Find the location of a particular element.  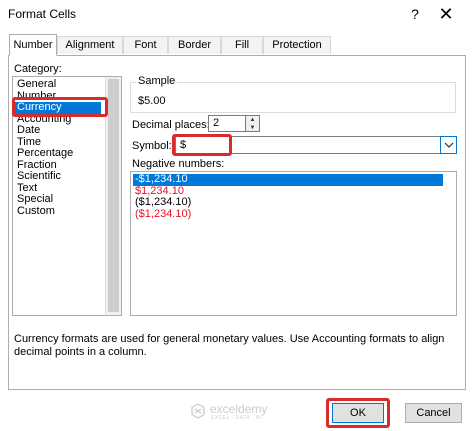

tab-alignment: Alignment is located at coordinates (90, 45).